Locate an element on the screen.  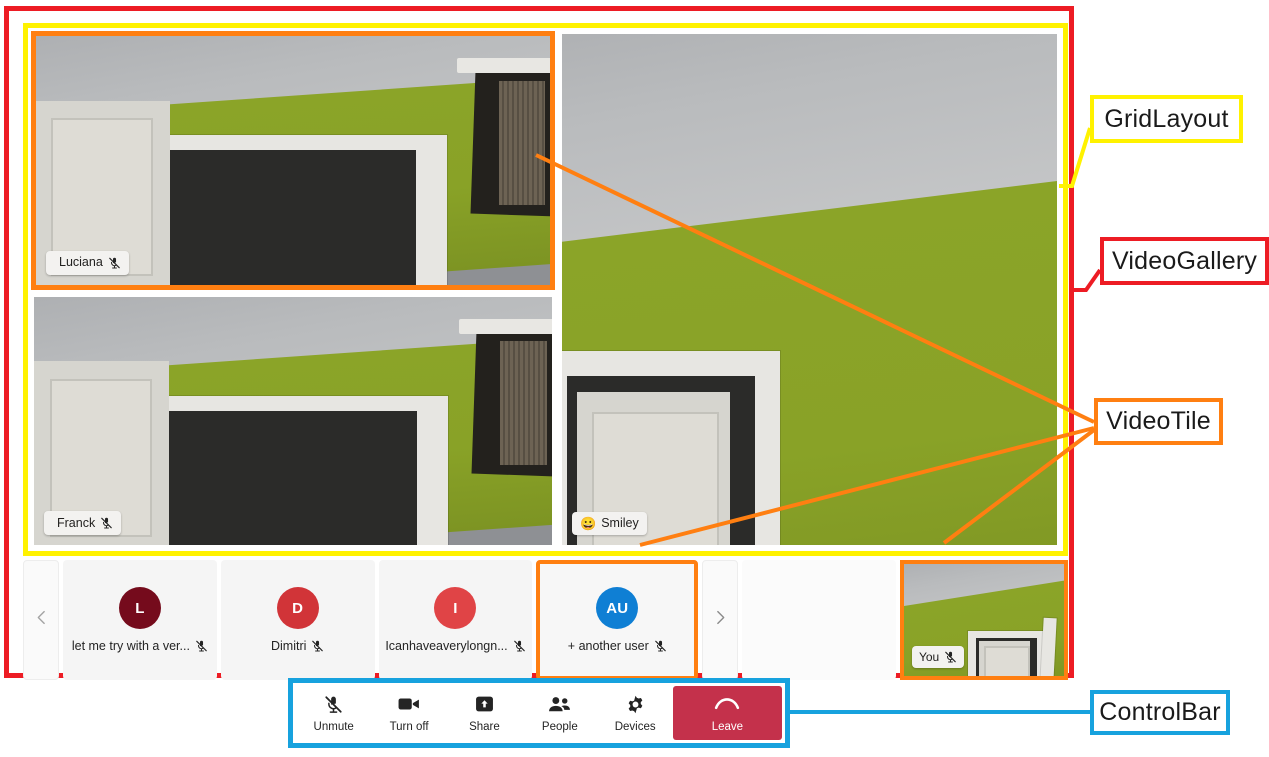
tile-name-badge: Franck is located at coordinates (83, 523).